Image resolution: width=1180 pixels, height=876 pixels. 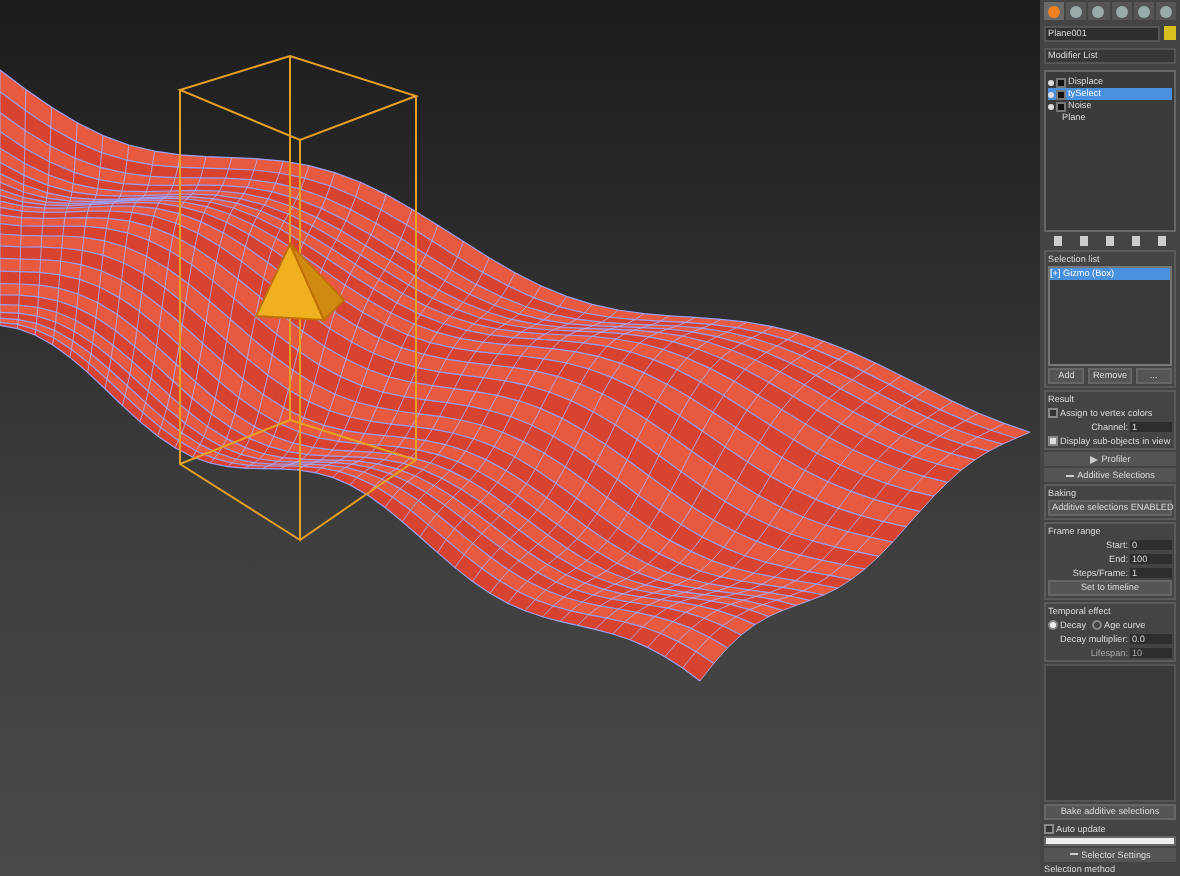 What do you see at coordinates (1093, 459) in the screenshot?
I see `expand-arrow-icon` at bounding box center [1093, 459].